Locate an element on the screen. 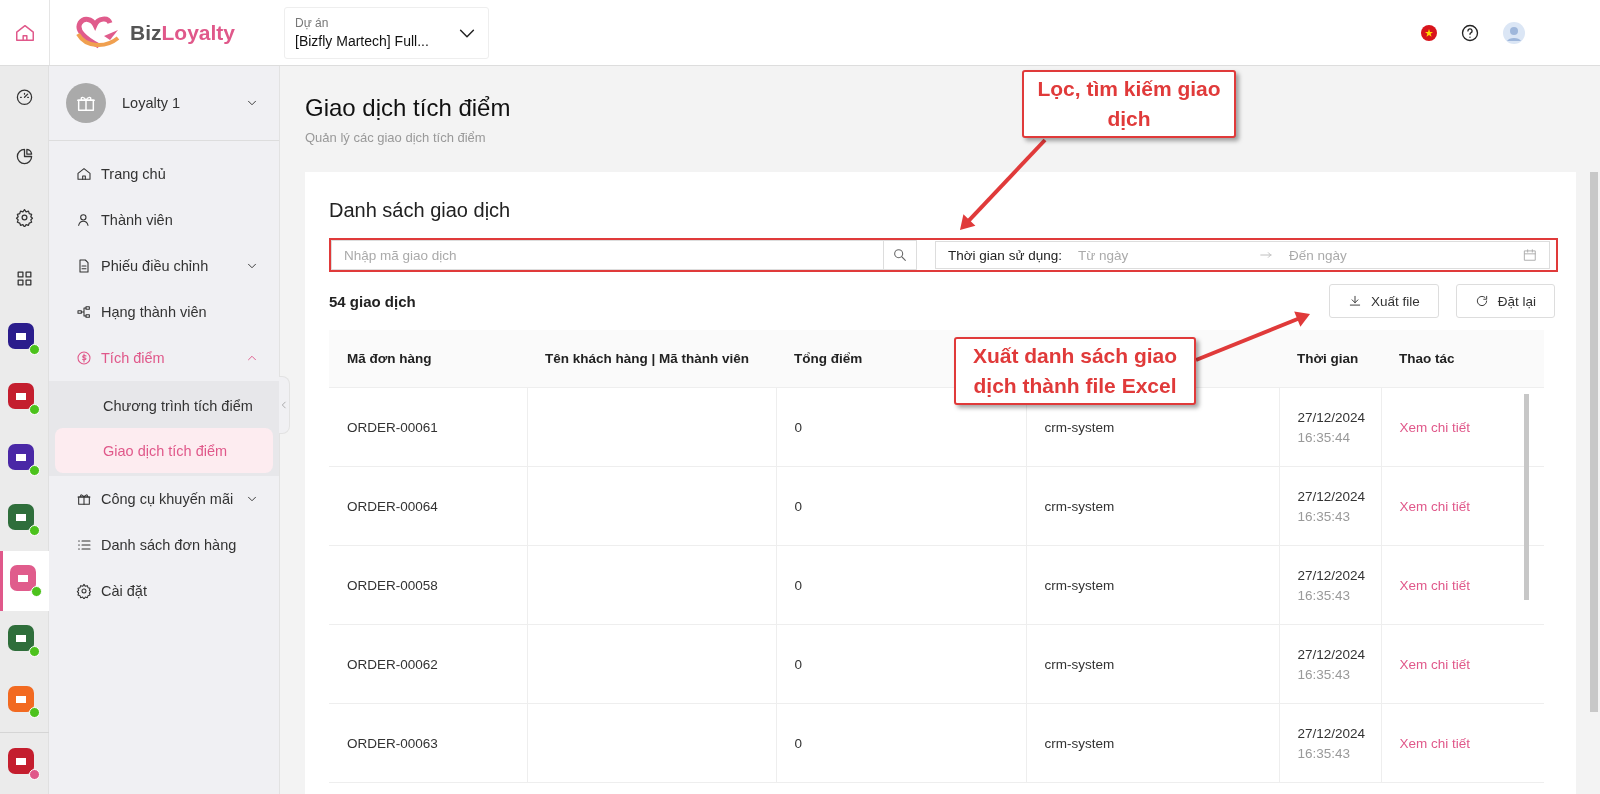 This screenshot has width=1600, height=794. sidebar-item: Công cụ khuyến mãi is located at coordinates (164, 499).